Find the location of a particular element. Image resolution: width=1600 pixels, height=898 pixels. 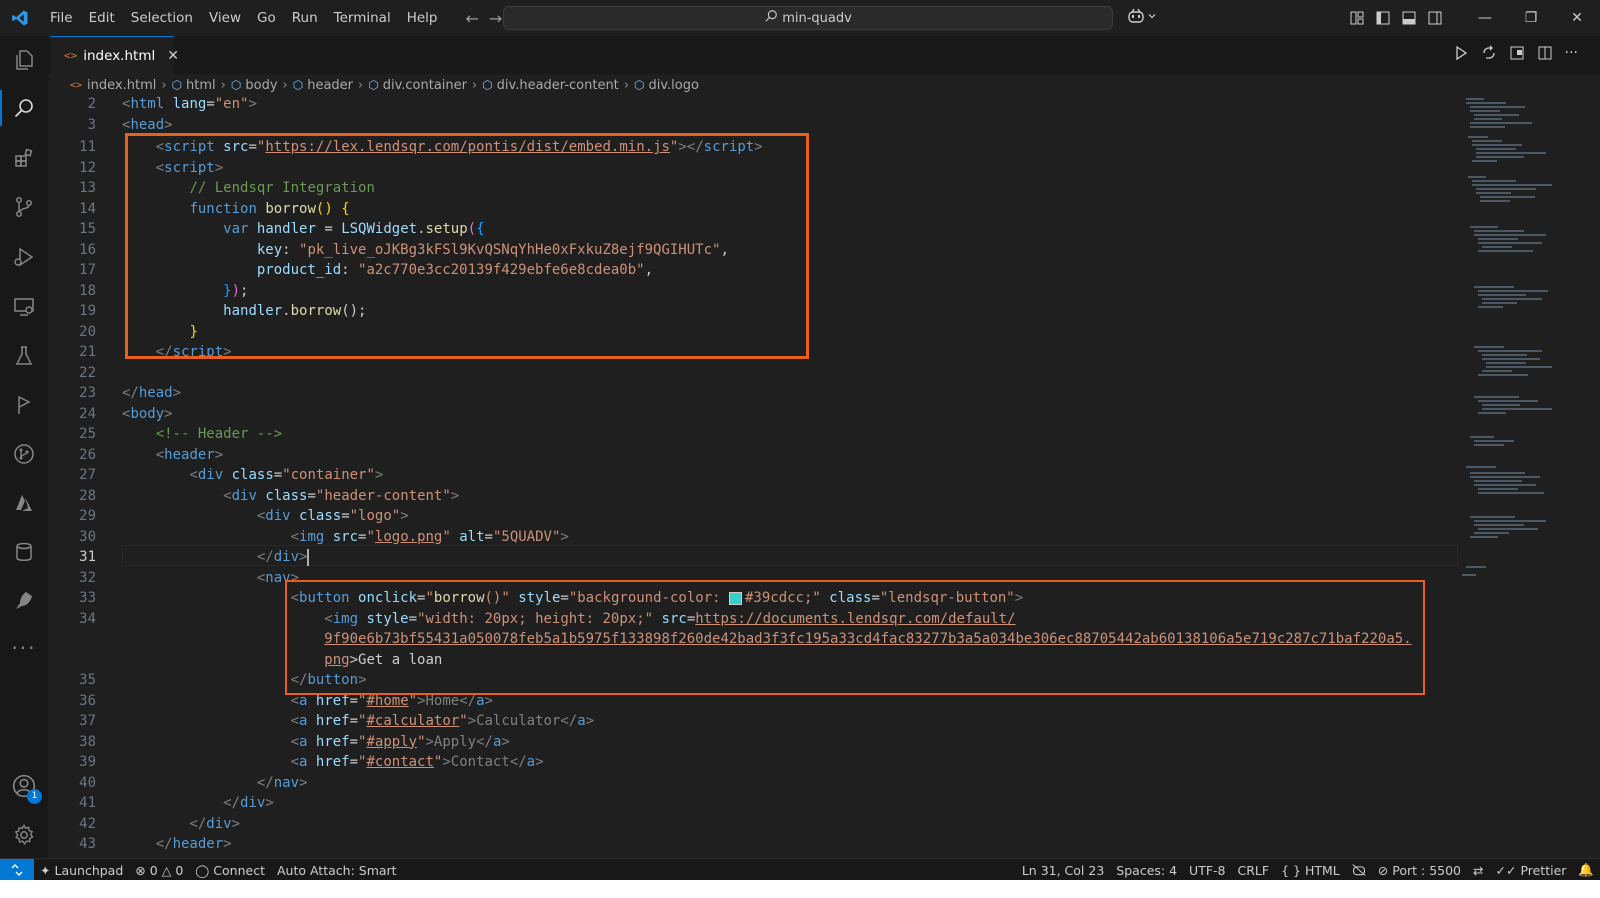

settings-gear-icon is located at coordinates (24, 835).